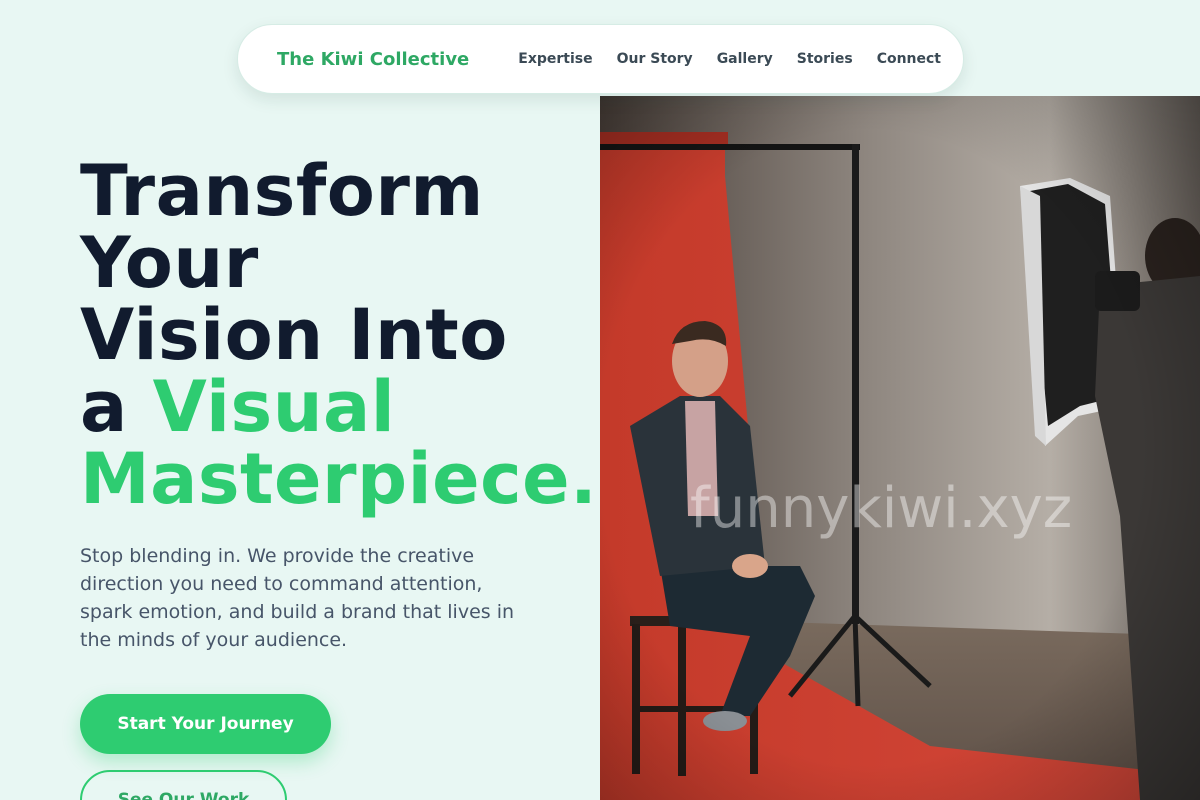 The width and height of the screenshot is (1200, 800). I want to click on watermark-text: funnykiwi.xyz, so click(881, 508).